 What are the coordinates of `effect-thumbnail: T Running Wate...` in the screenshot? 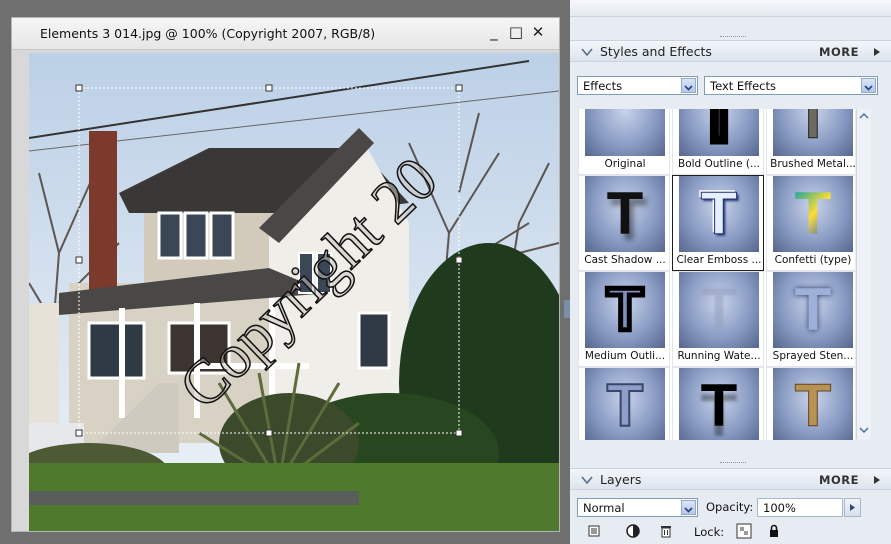 It's located at (718, 319).